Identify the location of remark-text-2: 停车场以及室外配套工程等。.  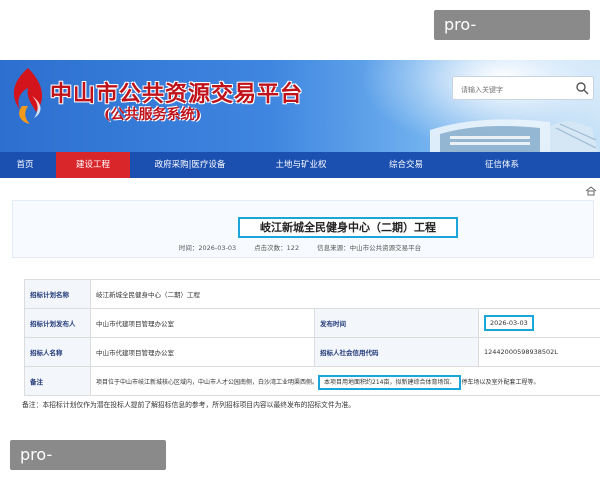
(500, 382).